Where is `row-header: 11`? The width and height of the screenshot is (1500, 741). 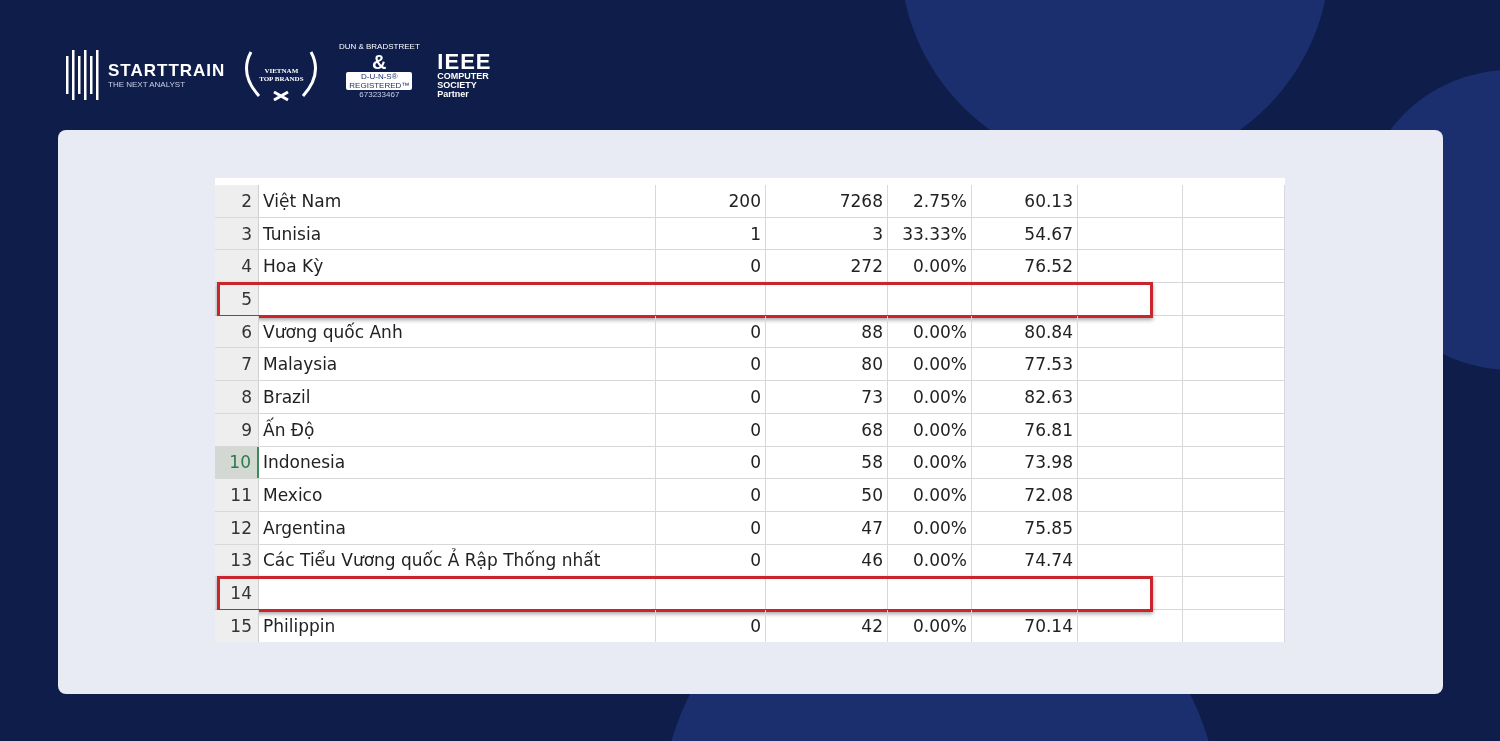 row-header: 11 is located at coordinates (237, 495).